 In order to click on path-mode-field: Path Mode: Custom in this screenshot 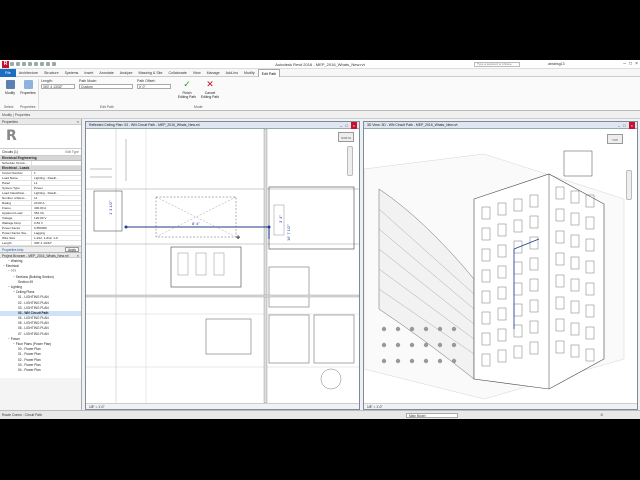, I will do `click(106, 84)`.